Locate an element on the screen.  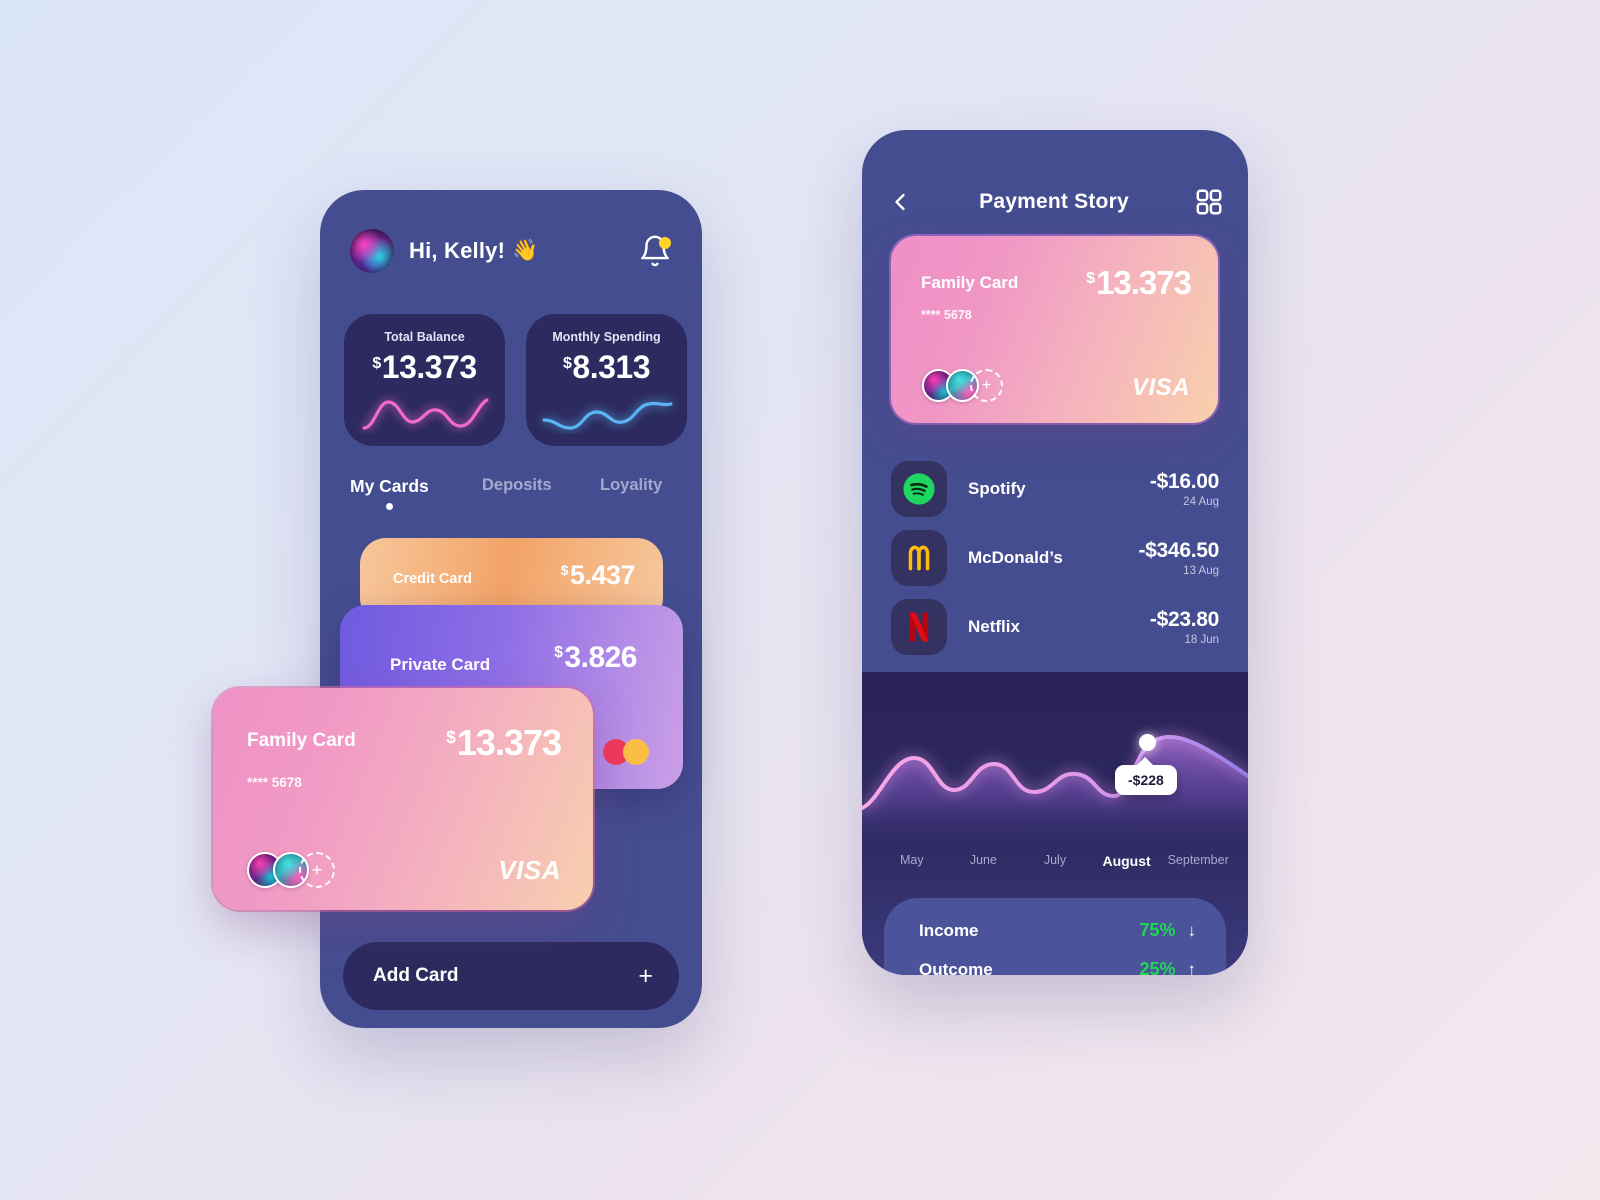
month-july: July is located at coordinates (1055, 861).